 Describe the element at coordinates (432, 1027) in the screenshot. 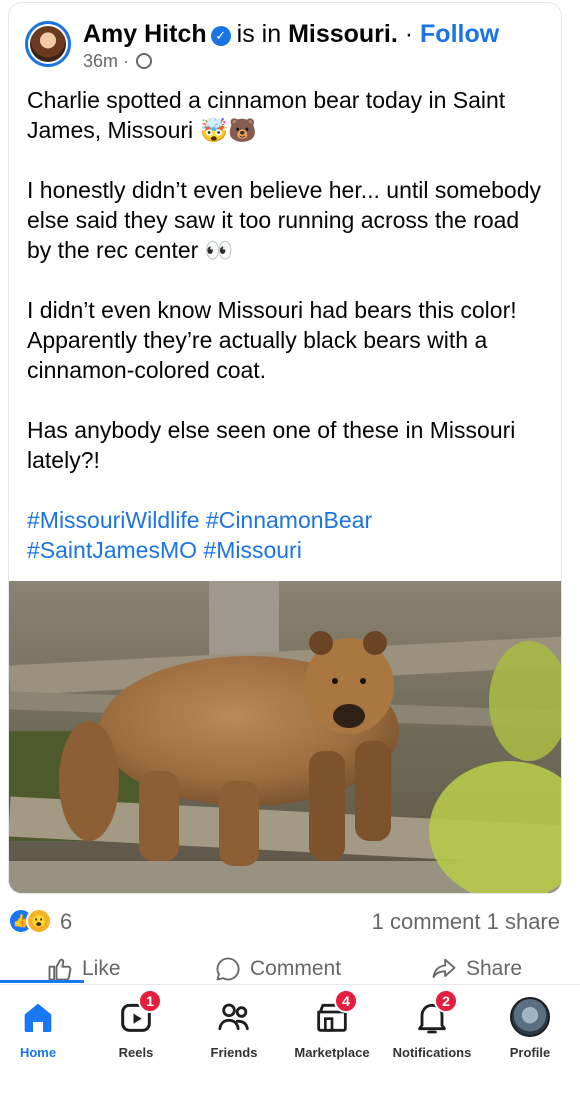

I see `tab-notifications: 2 Notifications` at that location.